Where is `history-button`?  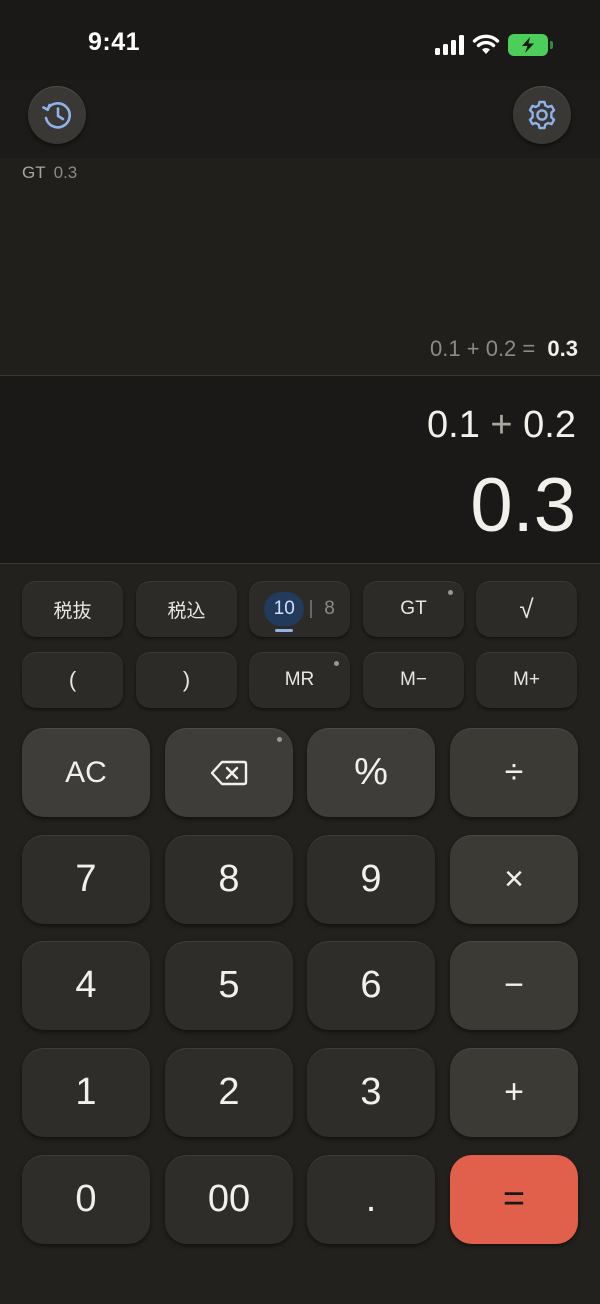 history-button is located at coordinates (57, 115).